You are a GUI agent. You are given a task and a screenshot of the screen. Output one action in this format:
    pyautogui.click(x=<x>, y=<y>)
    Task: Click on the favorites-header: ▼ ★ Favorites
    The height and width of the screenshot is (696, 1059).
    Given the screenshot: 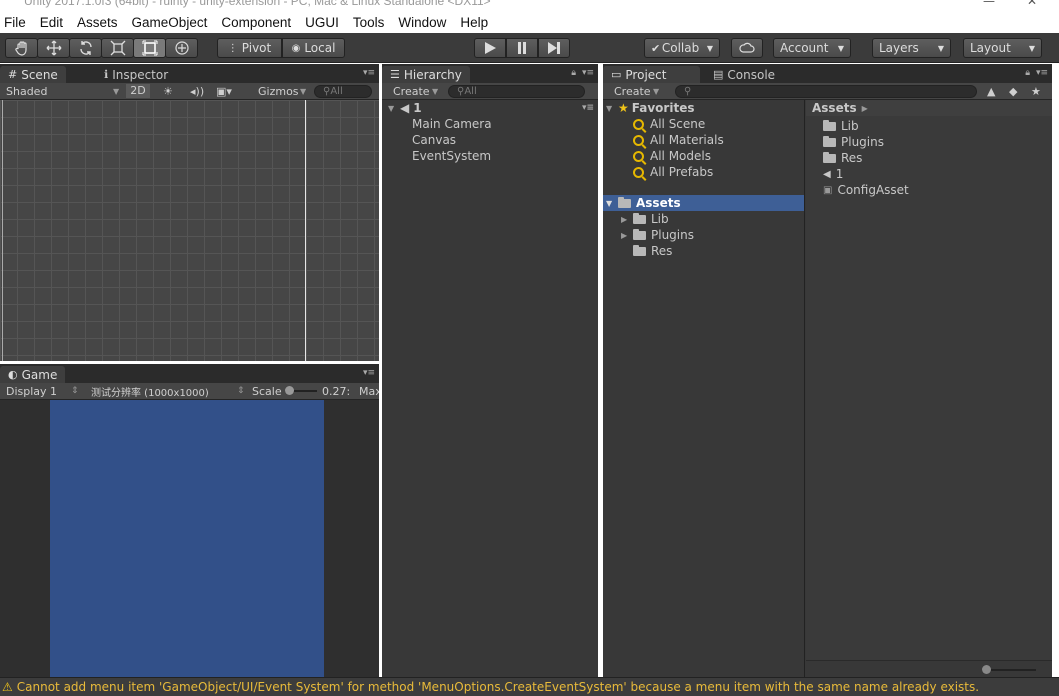 What is the action you would take?
    pyautogui.click(x=703, y=108)
    